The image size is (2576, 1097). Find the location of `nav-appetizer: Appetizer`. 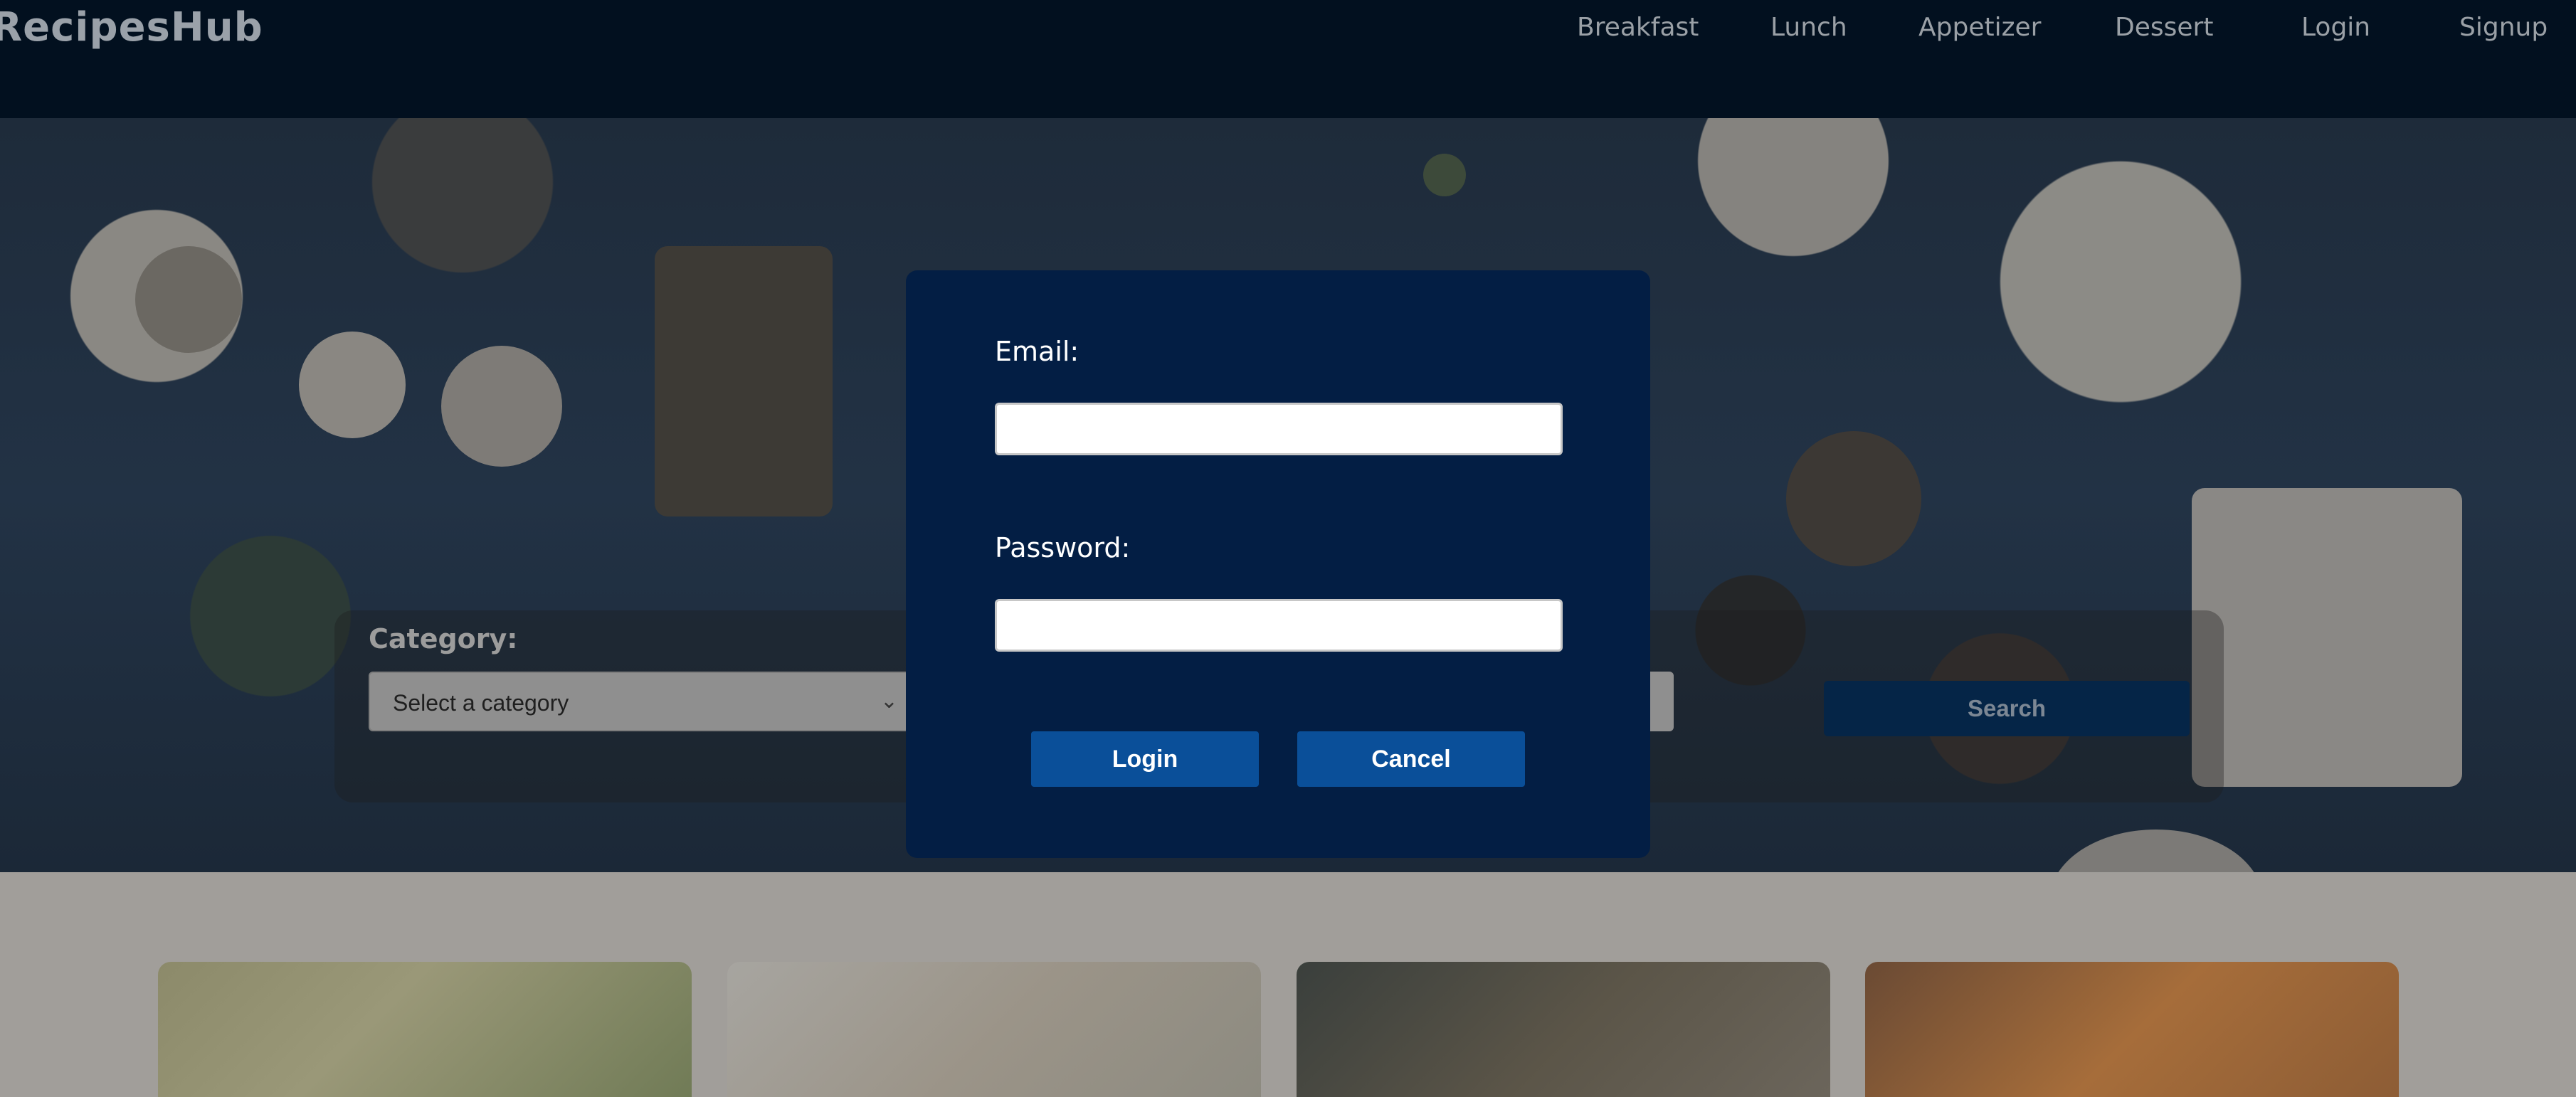

nav-appetizer: Appetizer is located at coordinates (1979, 28).